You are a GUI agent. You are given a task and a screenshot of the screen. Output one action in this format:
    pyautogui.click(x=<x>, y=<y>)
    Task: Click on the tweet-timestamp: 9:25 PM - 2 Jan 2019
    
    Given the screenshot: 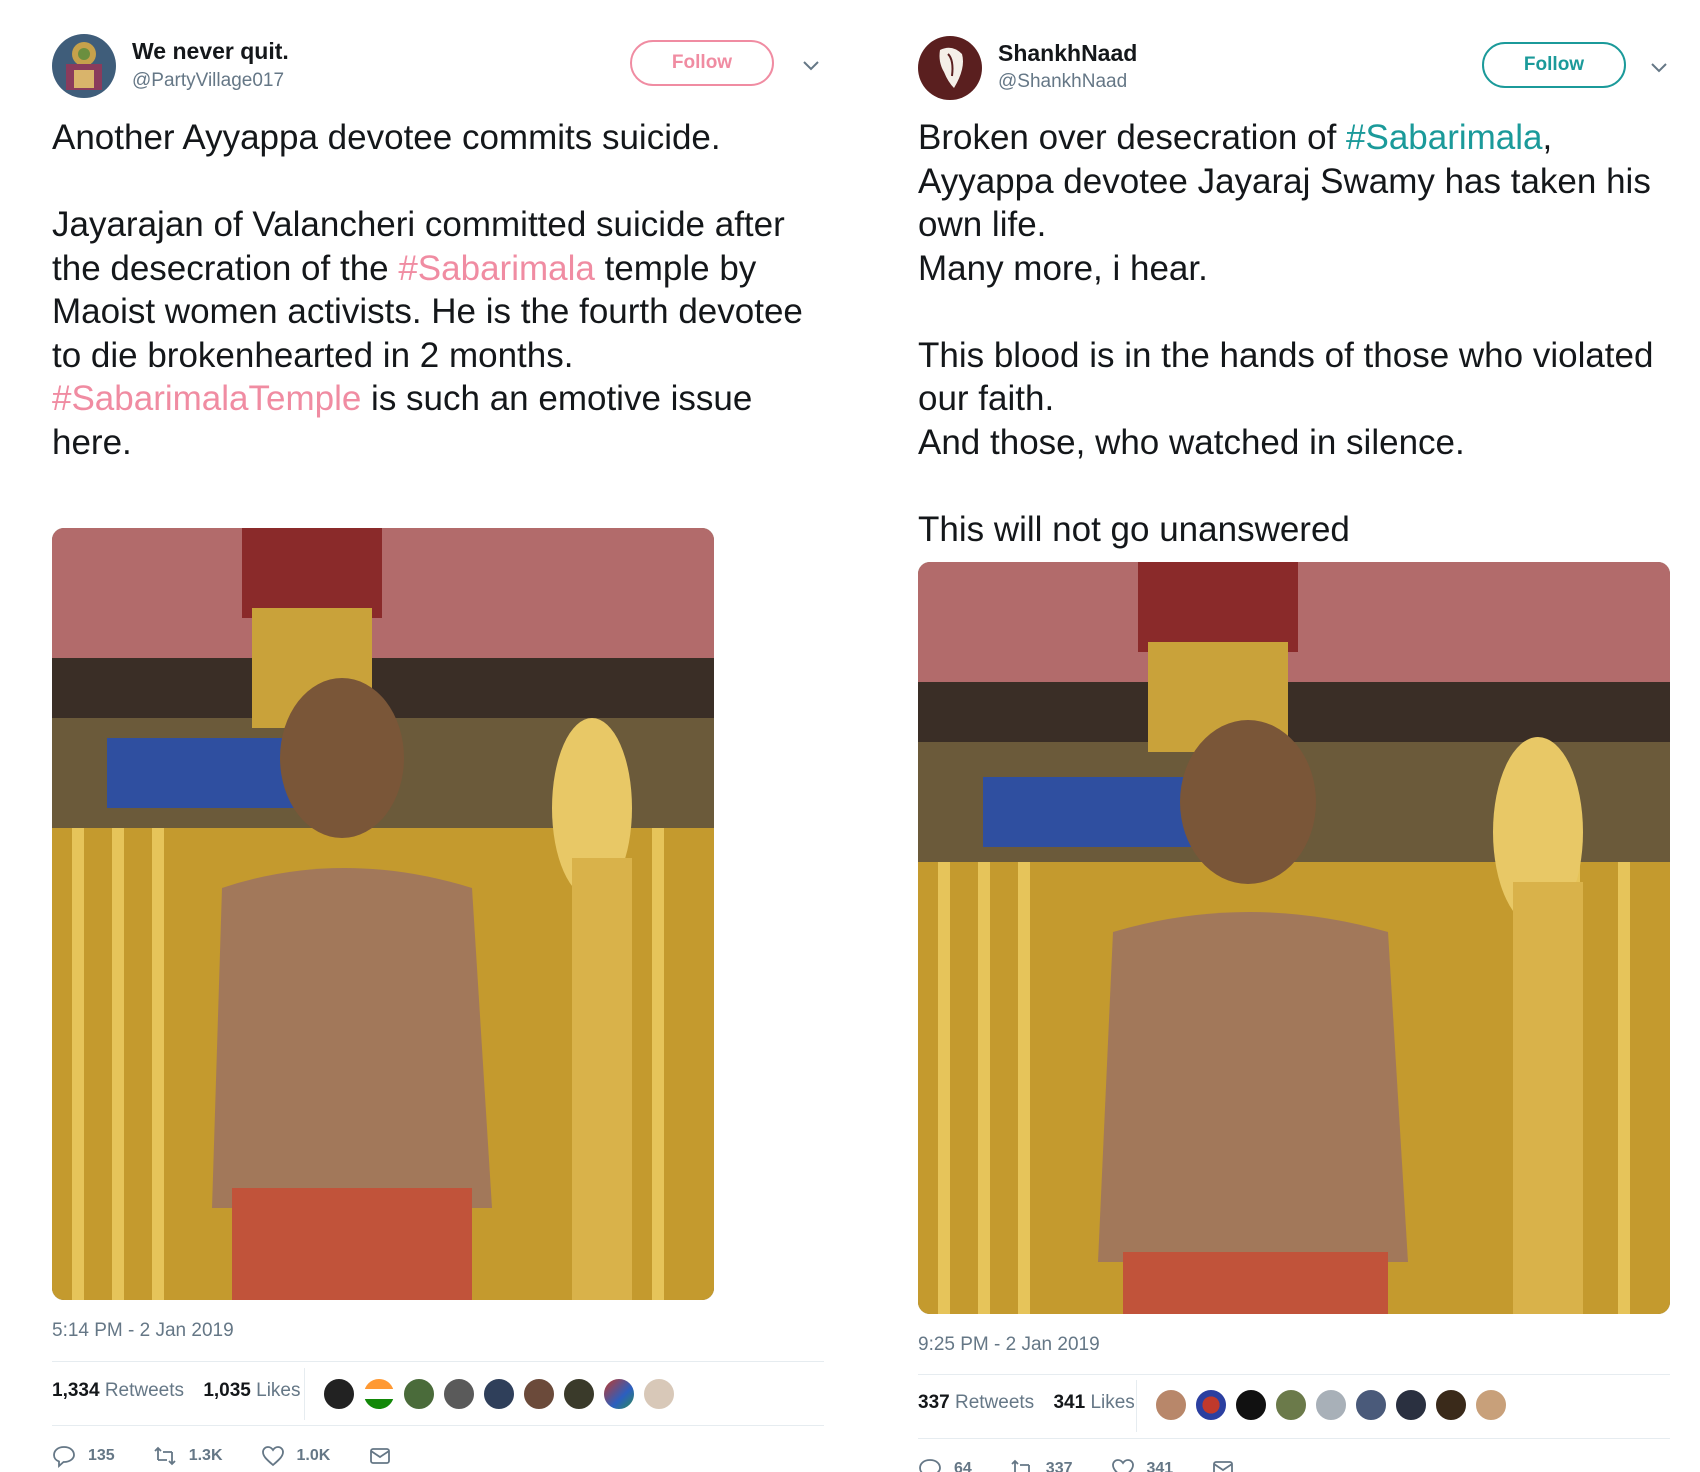 What is the action you would take?
    pyautogui.click(x=1009, y=1345)
    